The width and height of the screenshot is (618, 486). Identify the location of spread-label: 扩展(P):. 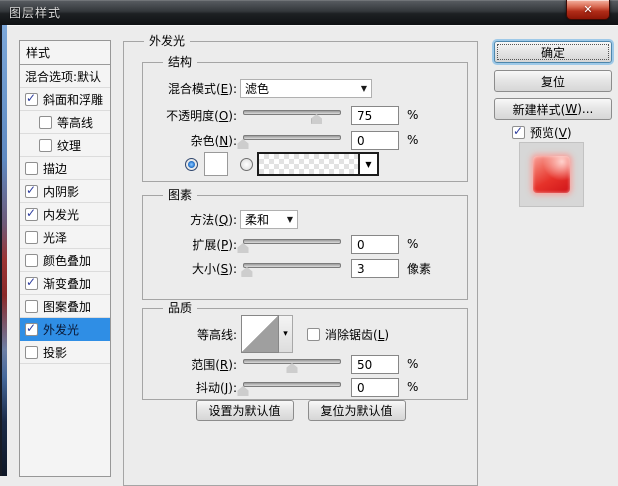
(214, 244).